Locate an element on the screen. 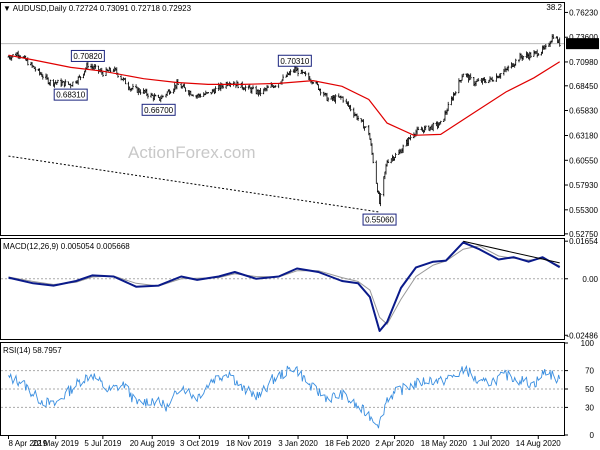  price-y-tick-label: 0.68450 is located at coordinates (583, 86).